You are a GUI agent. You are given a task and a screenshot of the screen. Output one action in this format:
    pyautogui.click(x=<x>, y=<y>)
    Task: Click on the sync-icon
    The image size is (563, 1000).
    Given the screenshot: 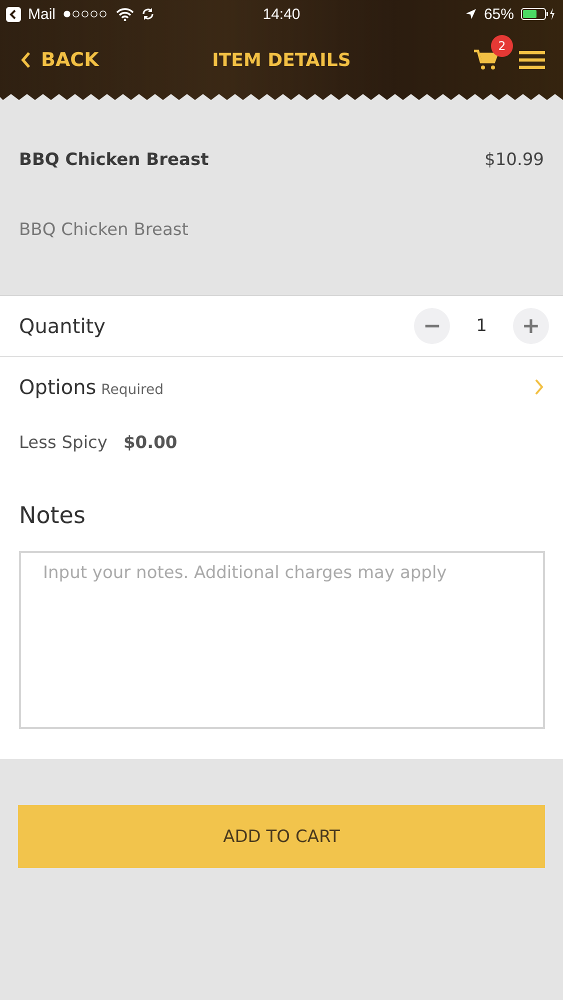 What is the action you would take?
    pyautogui.click(x=147, y=14)
    